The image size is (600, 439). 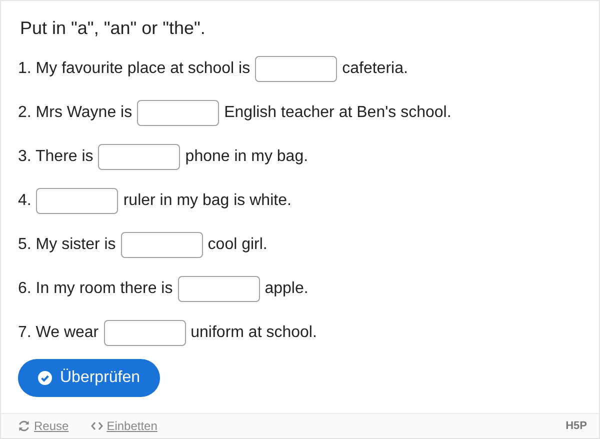 What do you see at coordinates (56, 157) in the screenshot?
I see `sentence-text: 3. There is` at bounding box center [56, 157].